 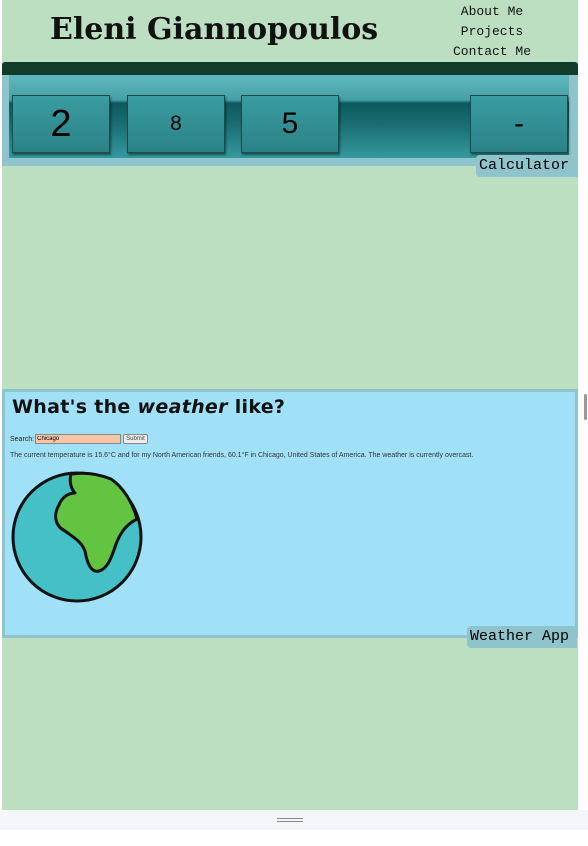 What do you see at coordinates (61, 124) in the screenshot?
I see `calculator-key-2: 2` at bounding box center [61, 124].